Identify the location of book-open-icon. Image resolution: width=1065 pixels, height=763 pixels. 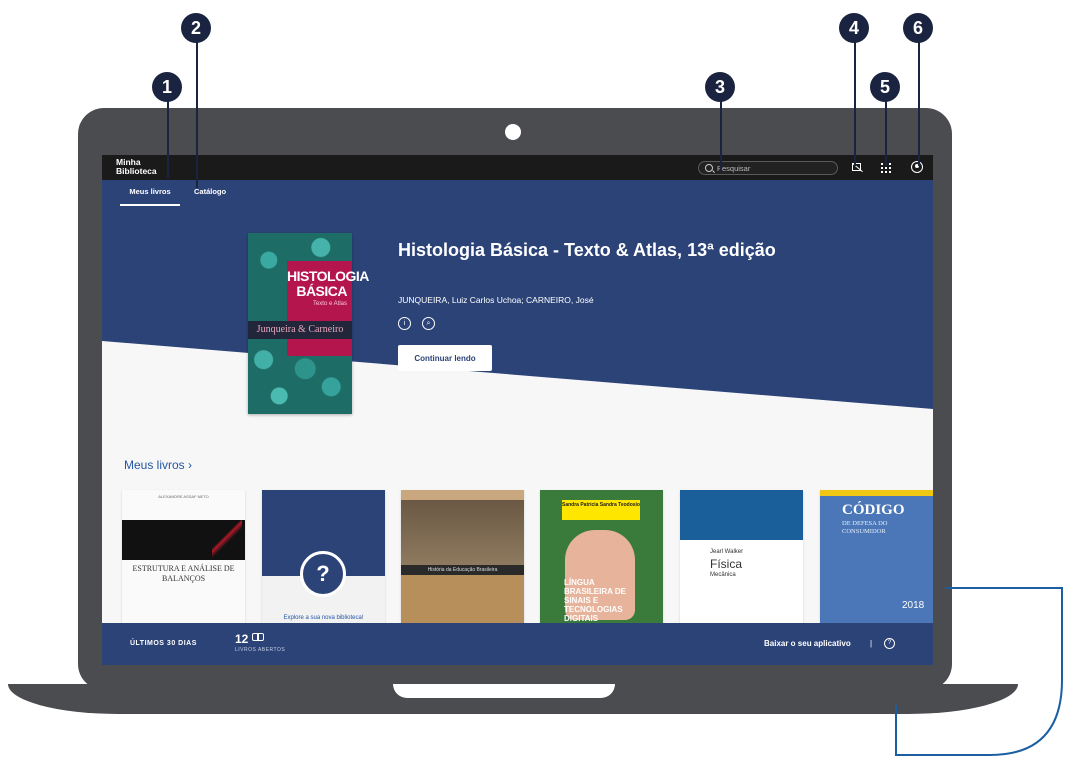
(259, 637).